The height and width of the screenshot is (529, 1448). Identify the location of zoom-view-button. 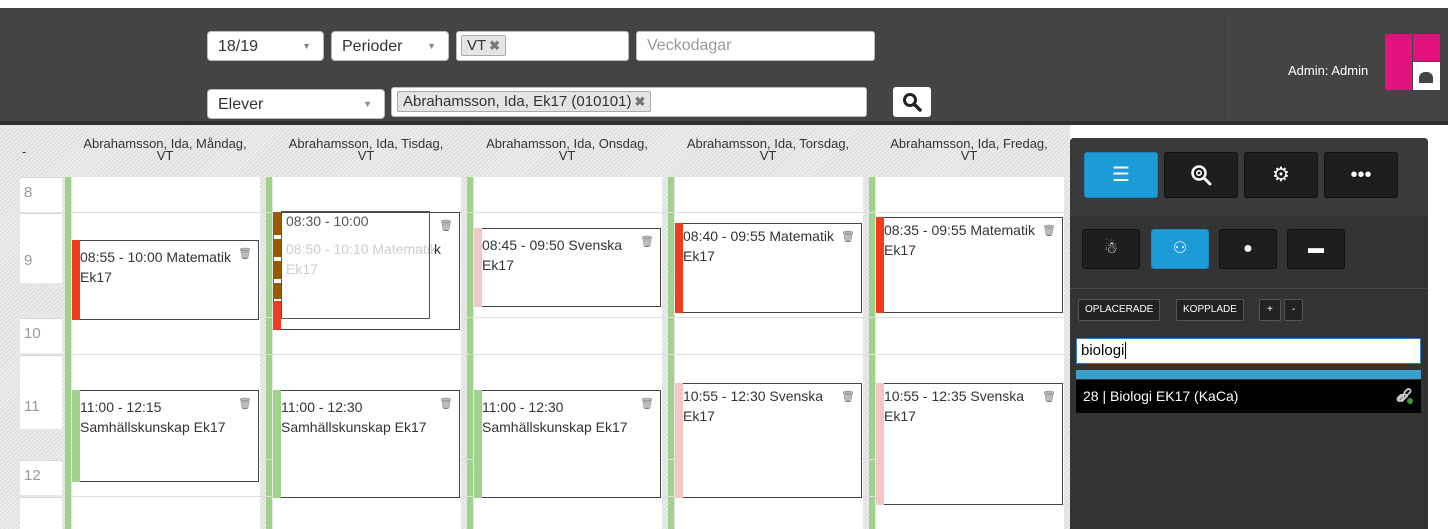
(1201, 175).